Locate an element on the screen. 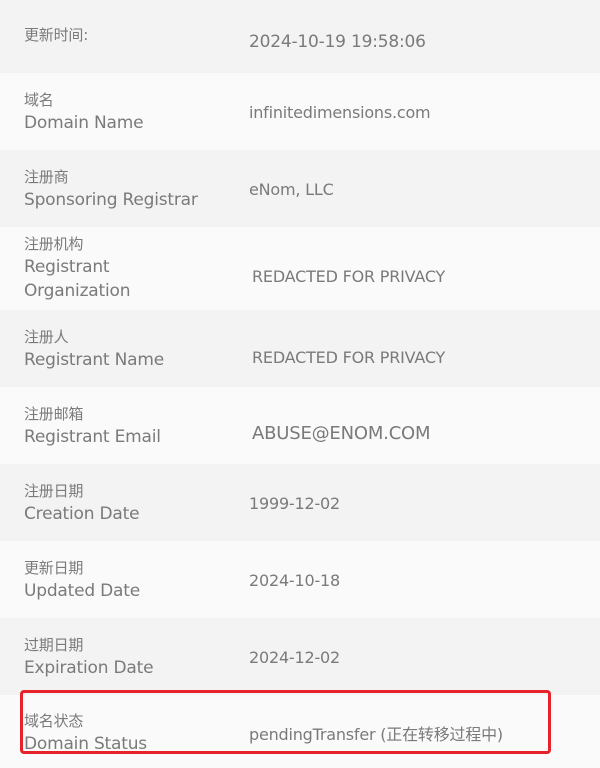 This screenshot has height=768, width=600. domain-status-label: 域名状态 Domain Status is located at coordinates (85, 733).